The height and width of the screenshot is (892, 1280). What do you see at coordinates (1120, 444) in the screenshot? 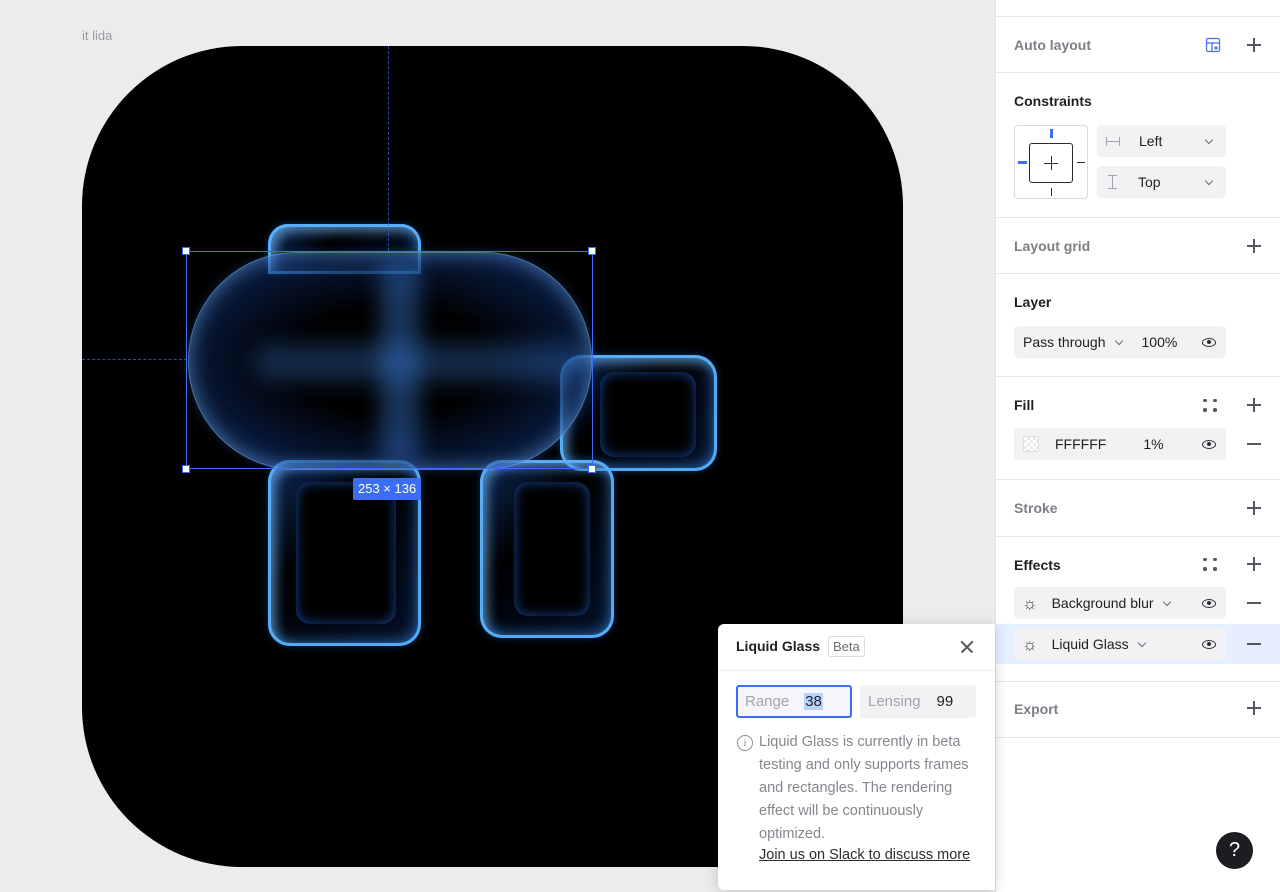
I see `fill-row: FFFFFF 1%` at bounding box center [1120, 444].